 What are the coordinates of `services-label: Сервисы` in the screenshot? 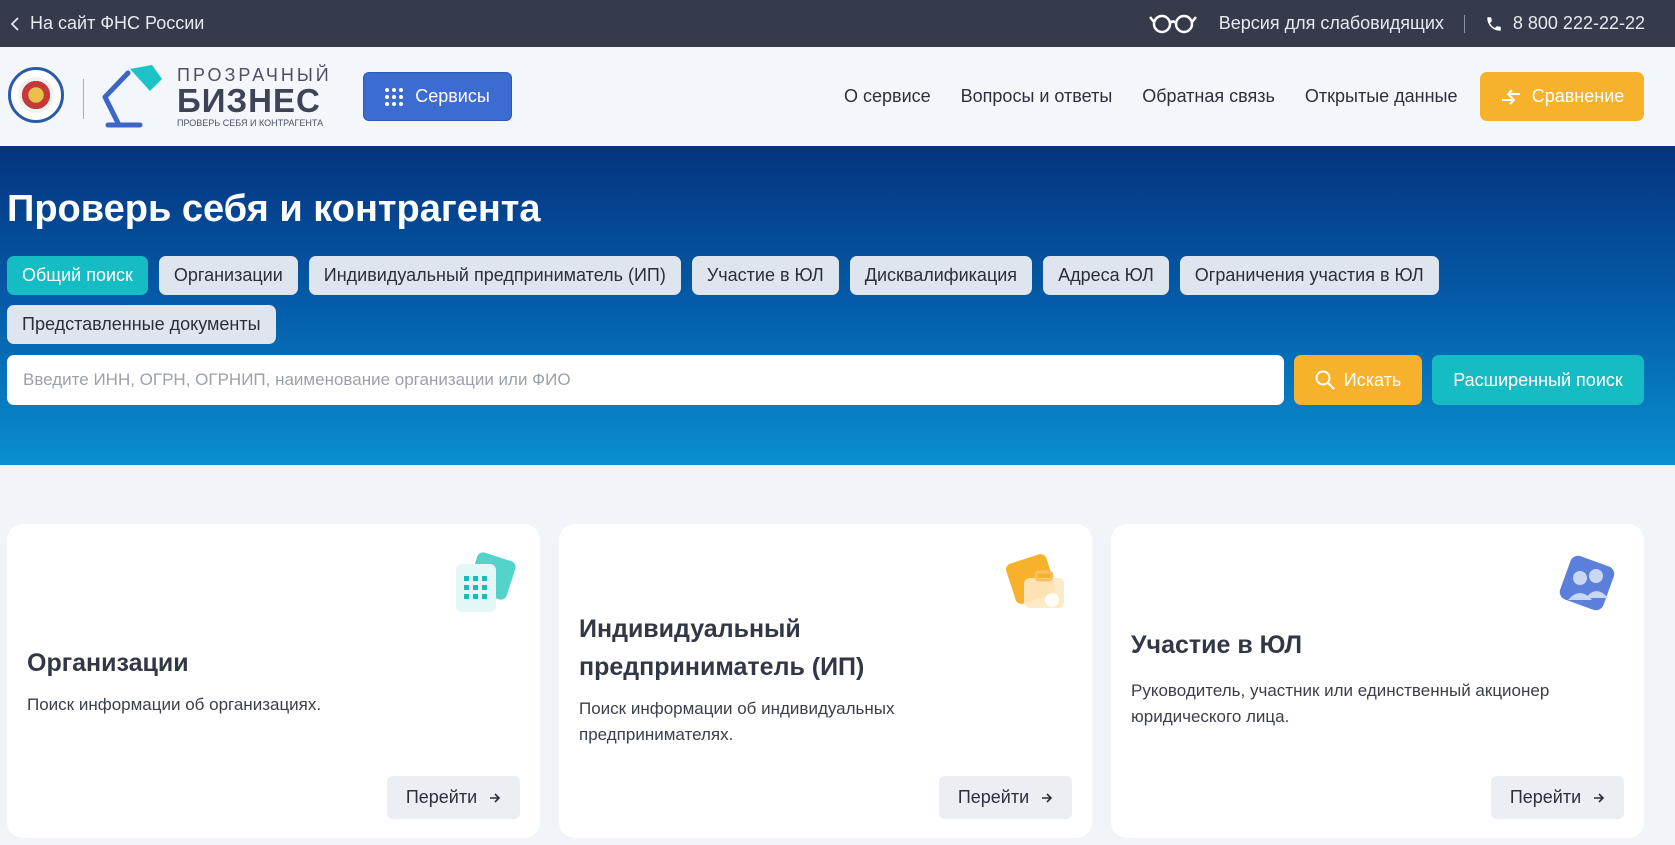 It's located at (452, 96).